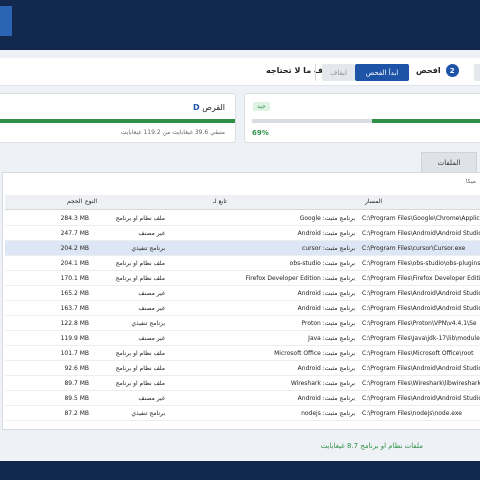 This screenshot has width=480, height=480. I want to click on health-card: جيد 69%, so click(362, 118).